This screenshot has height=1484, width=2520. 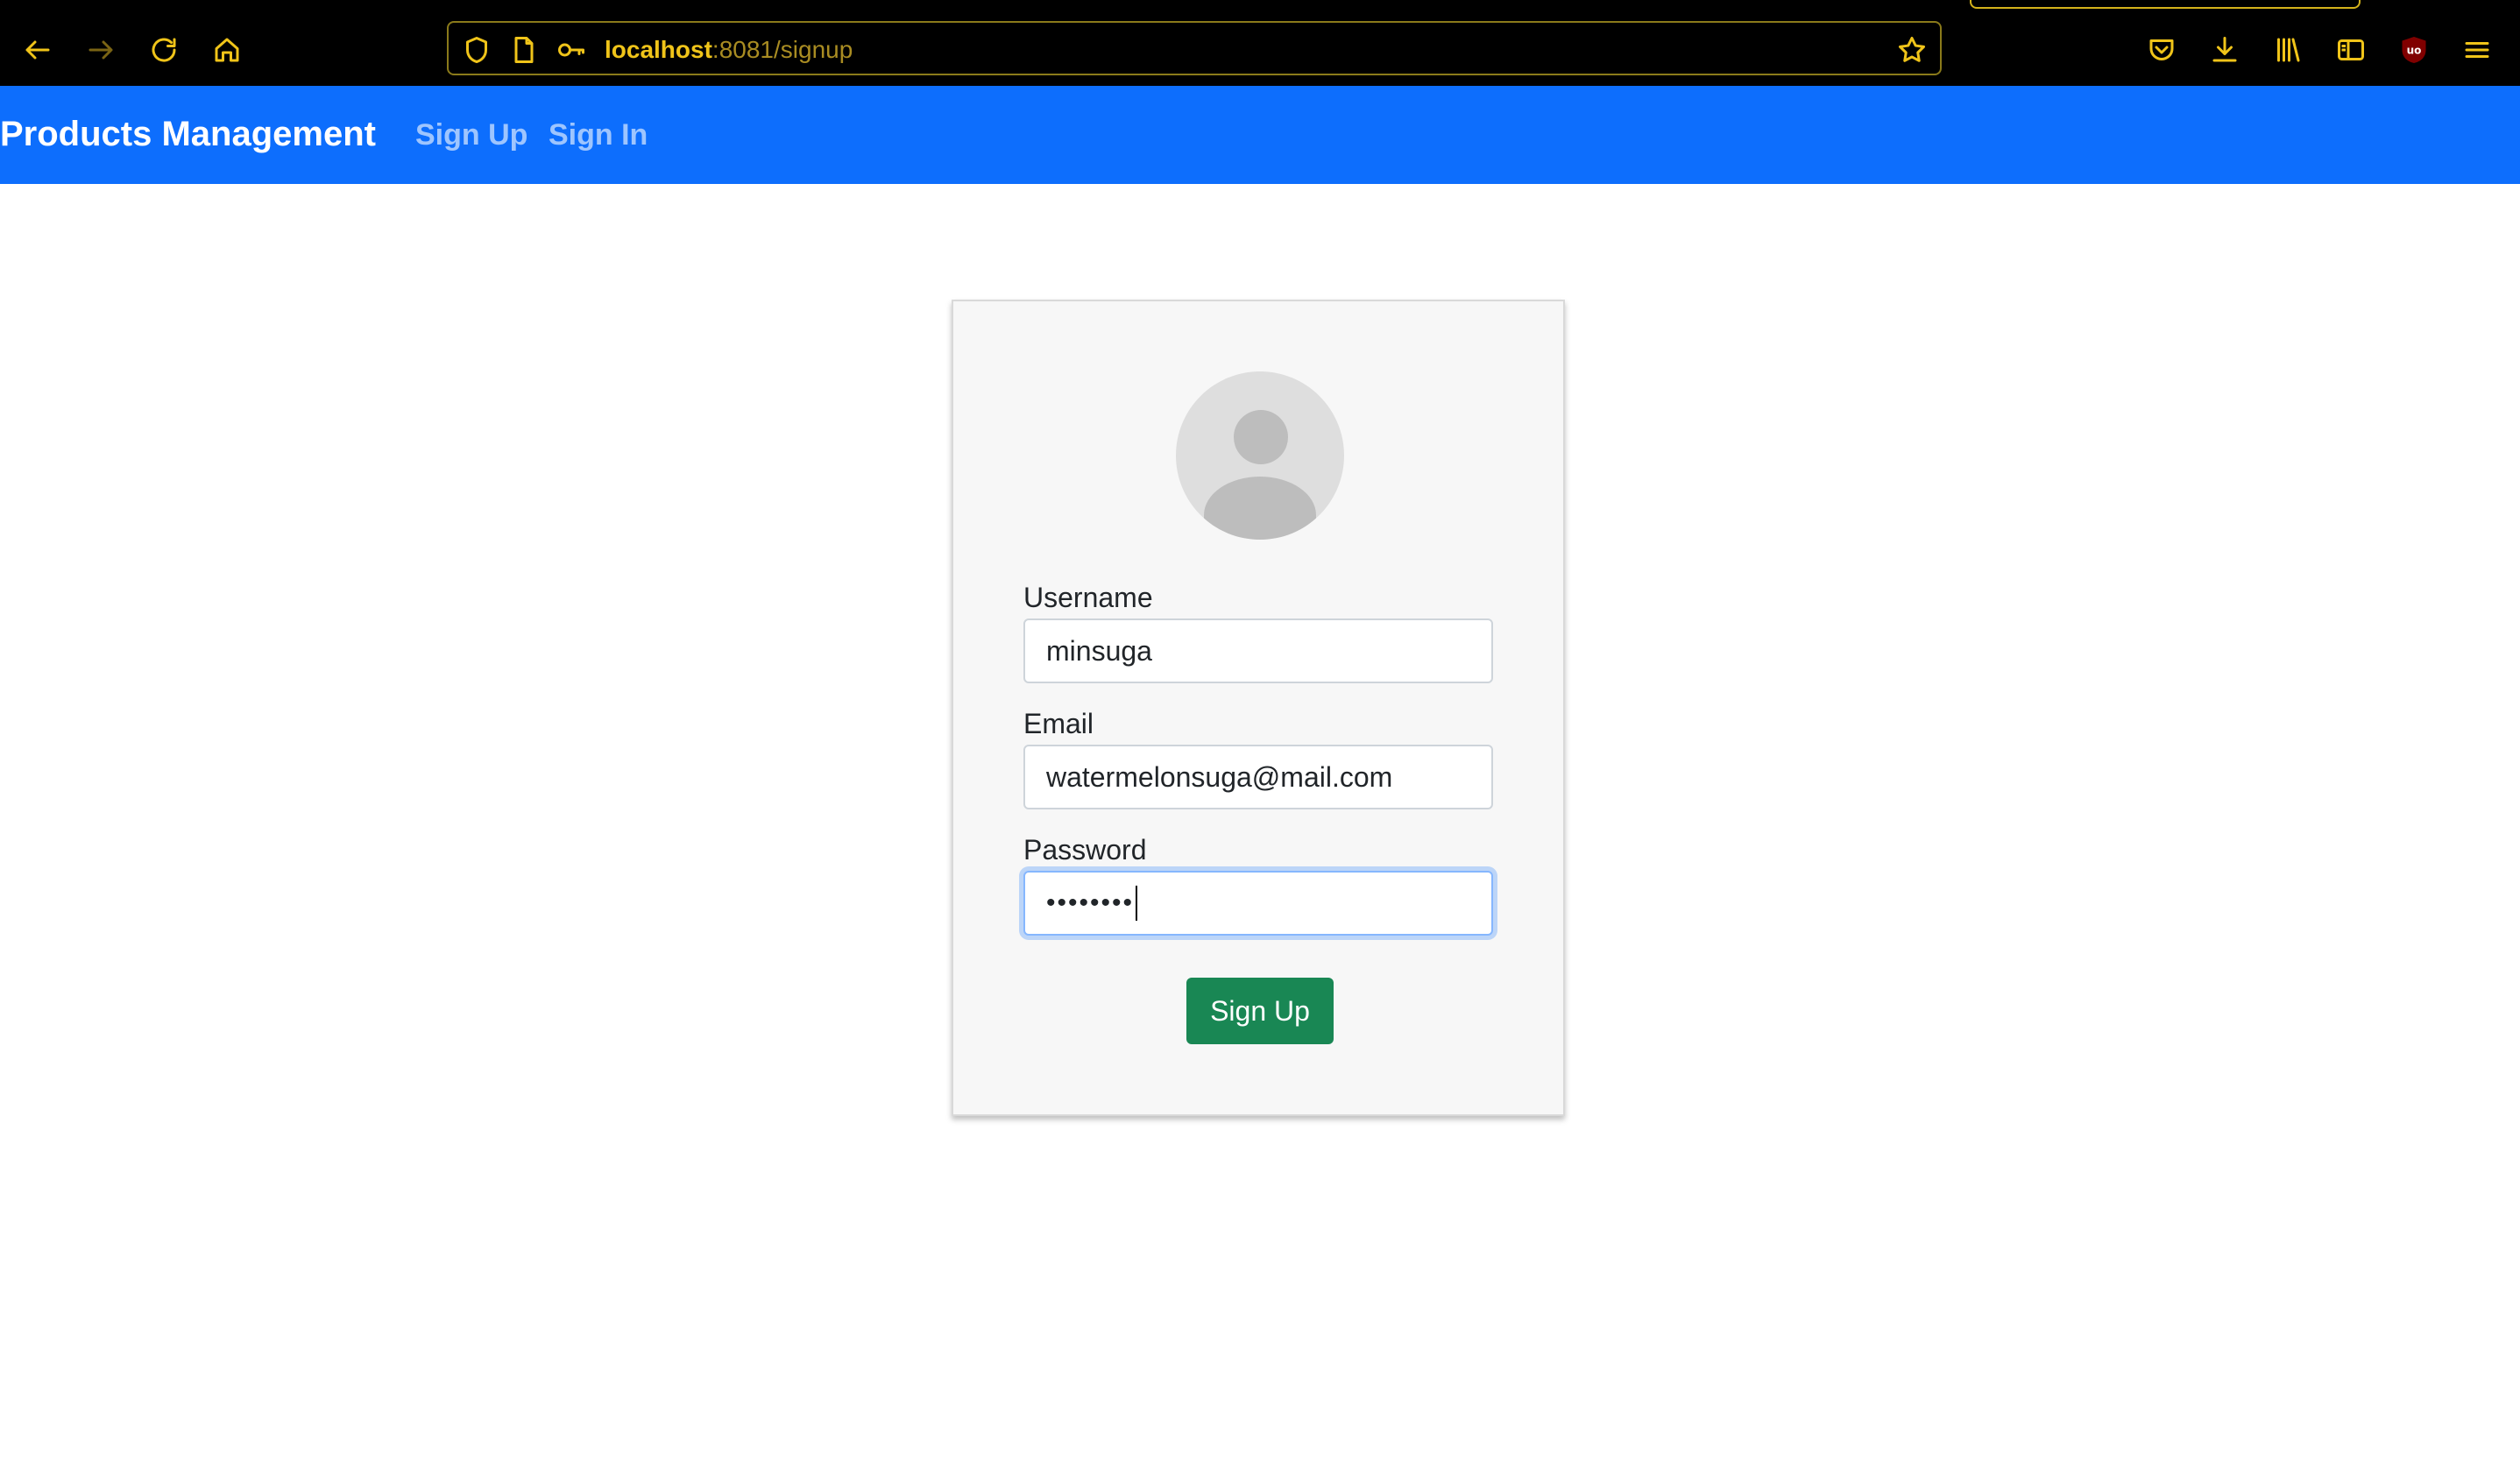 What do you see at coordinates (188, 134) in the screenshot?
I see `navbar-brand: Products Management` at bounding box center [188, 134].